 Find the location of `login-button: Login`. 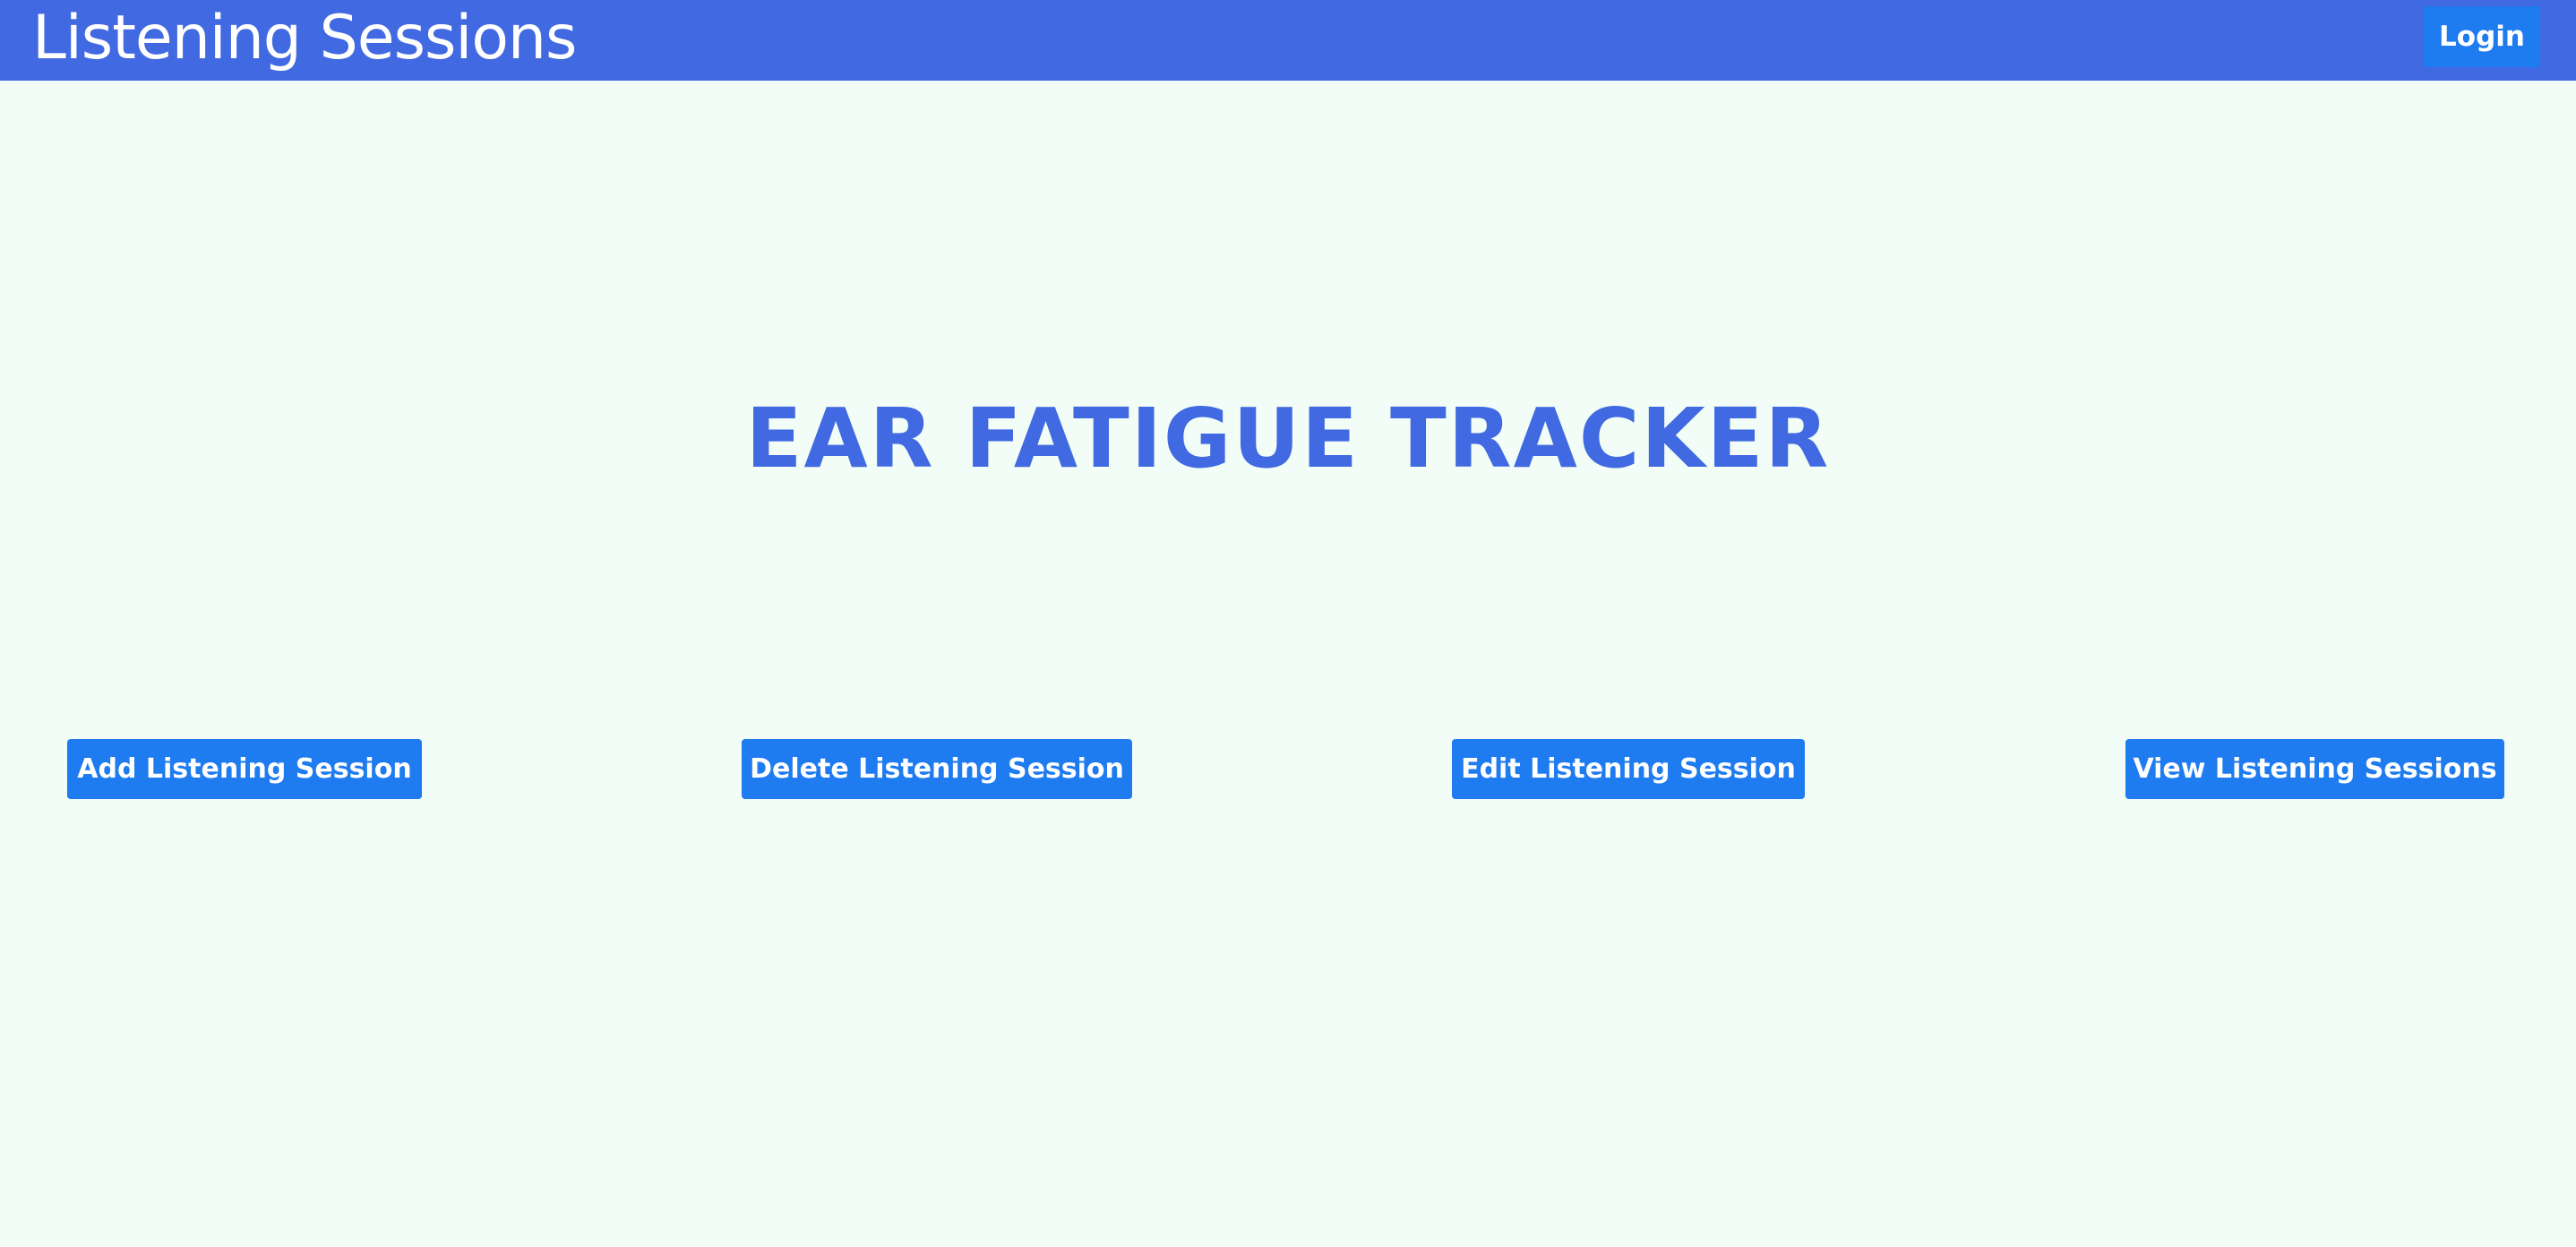

login-button: Login is located at coordinates (2482, 36).